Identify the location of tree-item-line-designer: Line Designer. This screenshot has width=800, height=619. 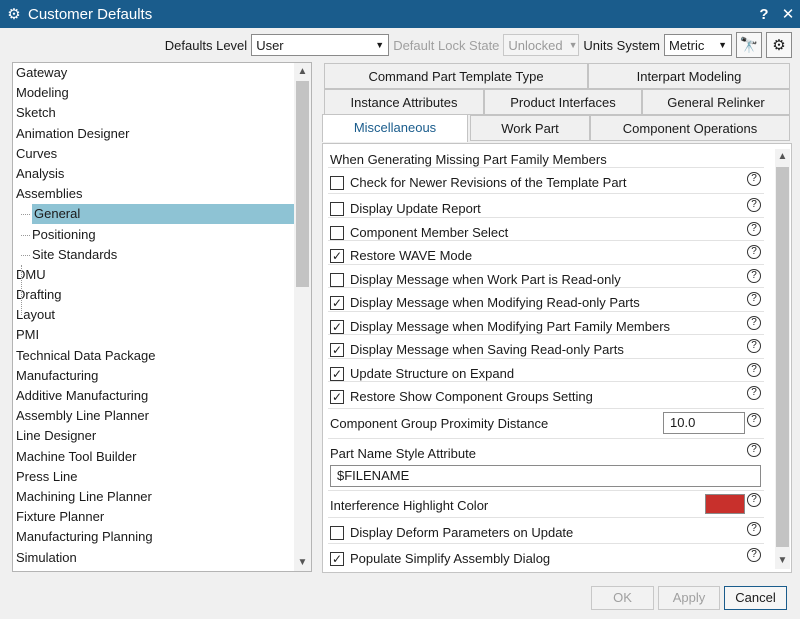
(162, 436).